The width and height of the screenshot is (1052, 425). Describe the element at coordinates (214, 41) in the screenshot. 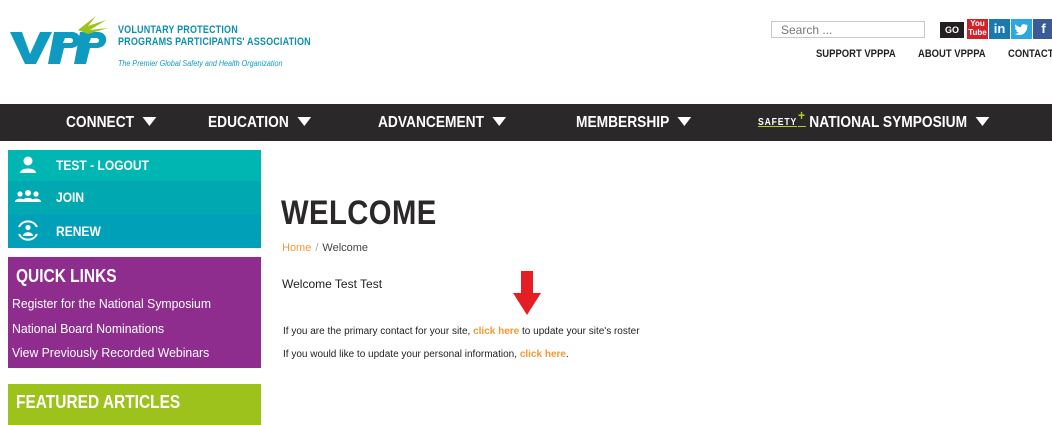

I see `org-name-line2: PROGRAMS PARTICIPANTS' ASSOCIATION` at that location.